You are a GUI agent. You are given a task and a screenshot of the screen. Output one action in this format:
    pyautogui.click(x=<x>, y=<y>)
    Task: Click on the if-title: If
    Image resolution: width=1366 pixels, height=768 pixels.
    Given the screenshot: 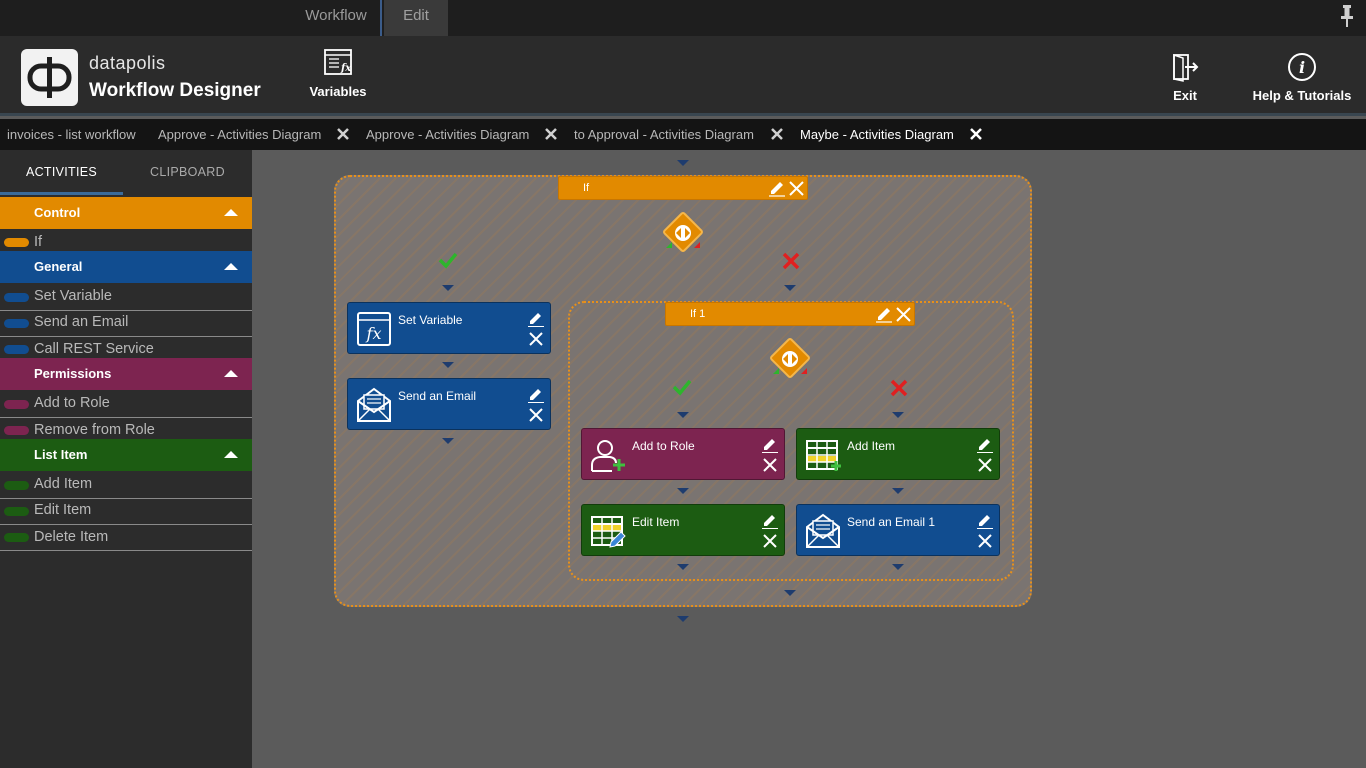 What is the action you would take?
    pyautogui.click(x=586, y=188)
    